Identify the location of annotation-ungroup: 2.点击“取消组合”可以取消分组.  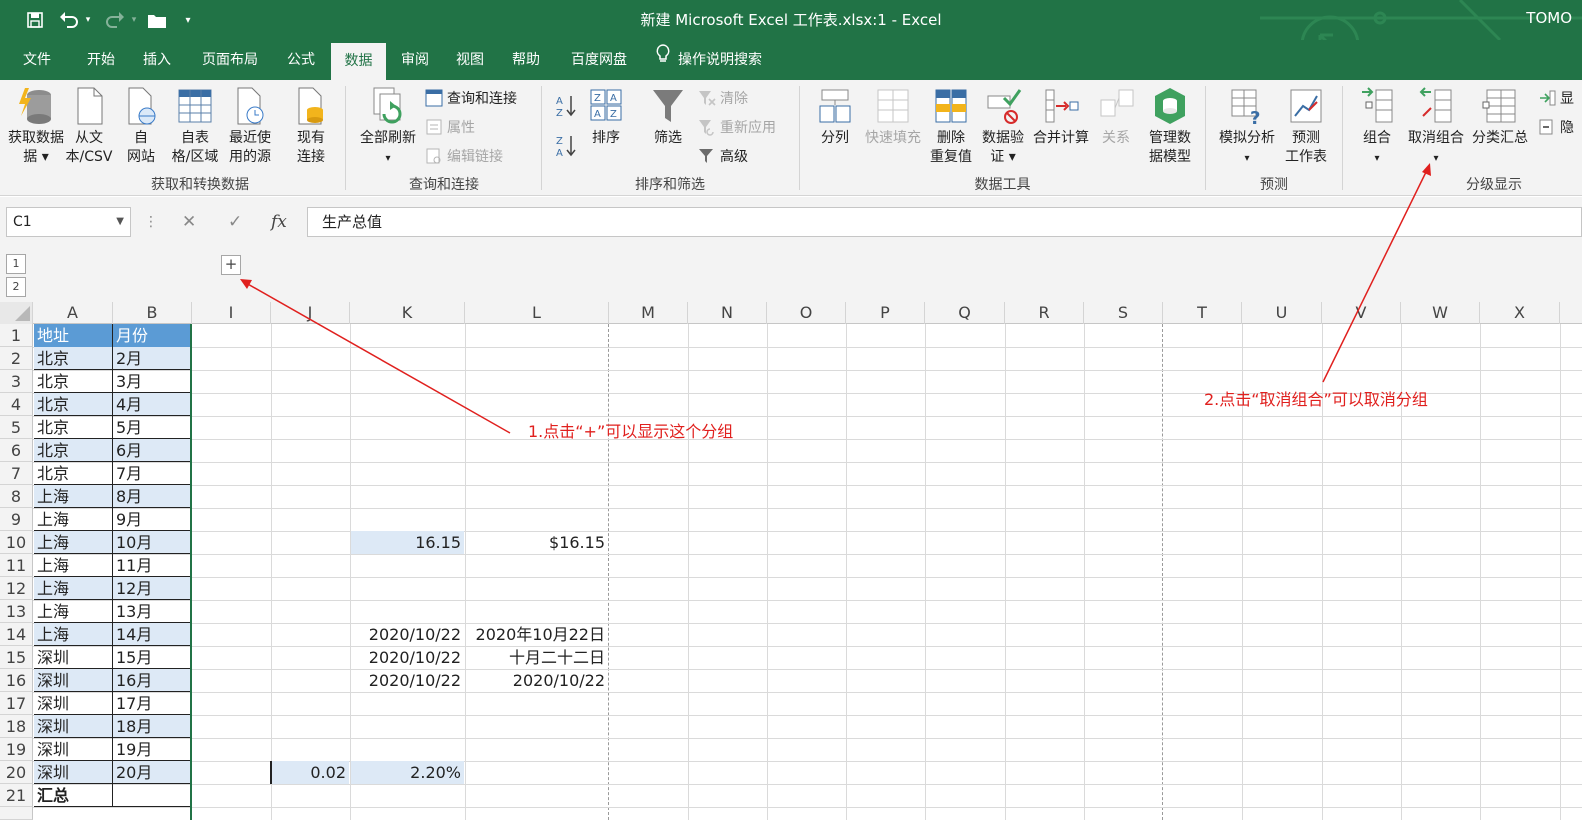
(1316, 399).